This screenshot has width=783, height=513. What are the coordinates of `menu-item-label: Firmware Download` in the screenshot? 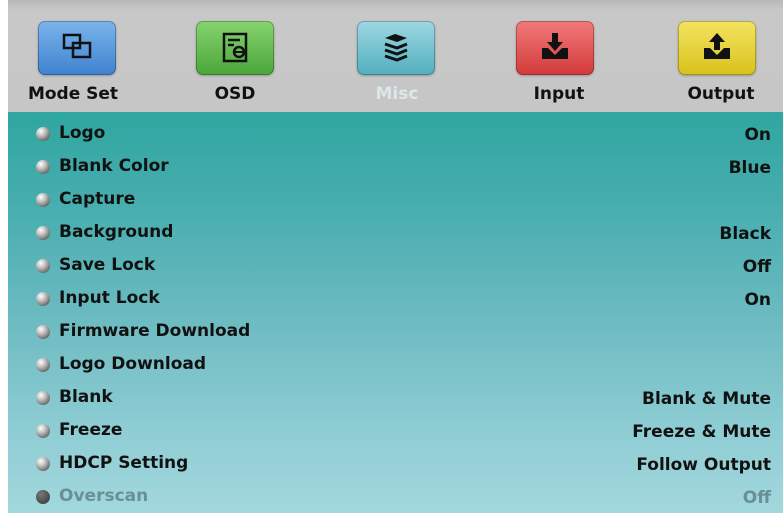 It's located at (155, 331).